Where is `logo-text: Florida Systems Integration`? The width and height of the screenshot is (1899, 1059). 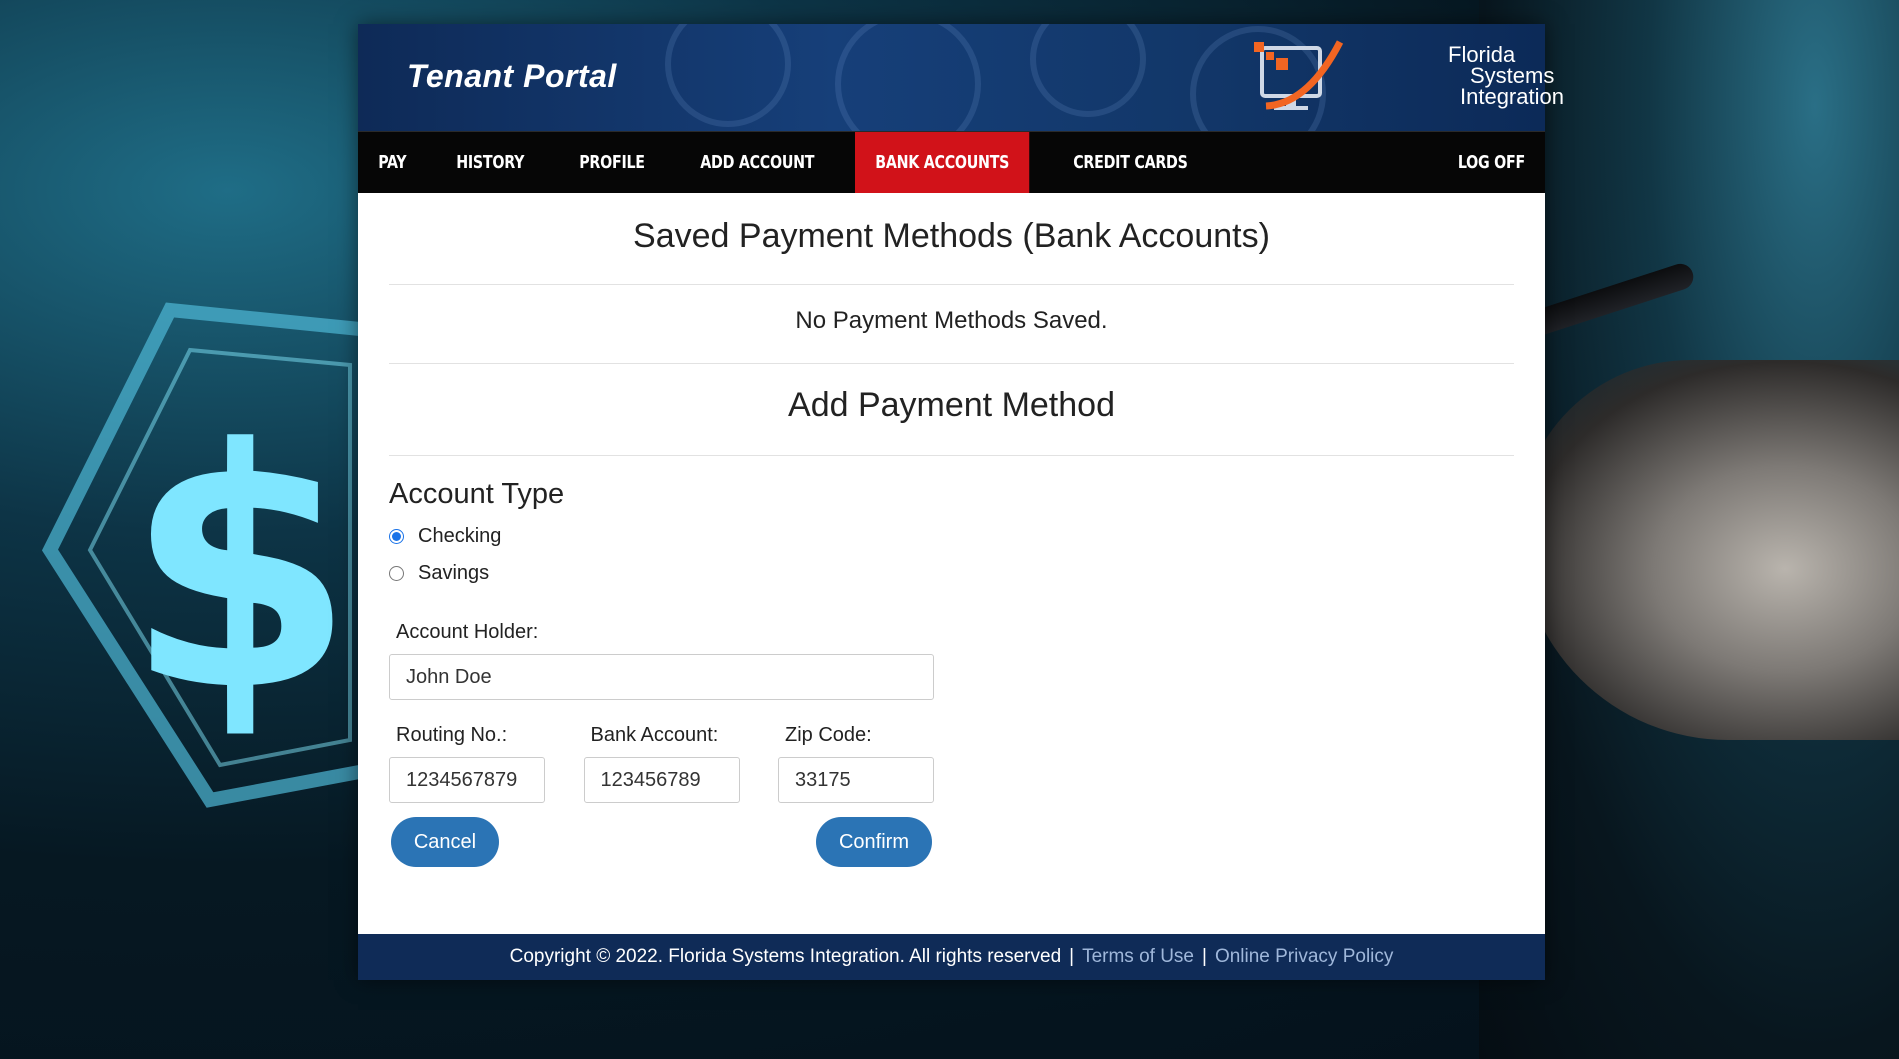
logo-text: Florida Systems Integration is located at coordinates (1506, 75).